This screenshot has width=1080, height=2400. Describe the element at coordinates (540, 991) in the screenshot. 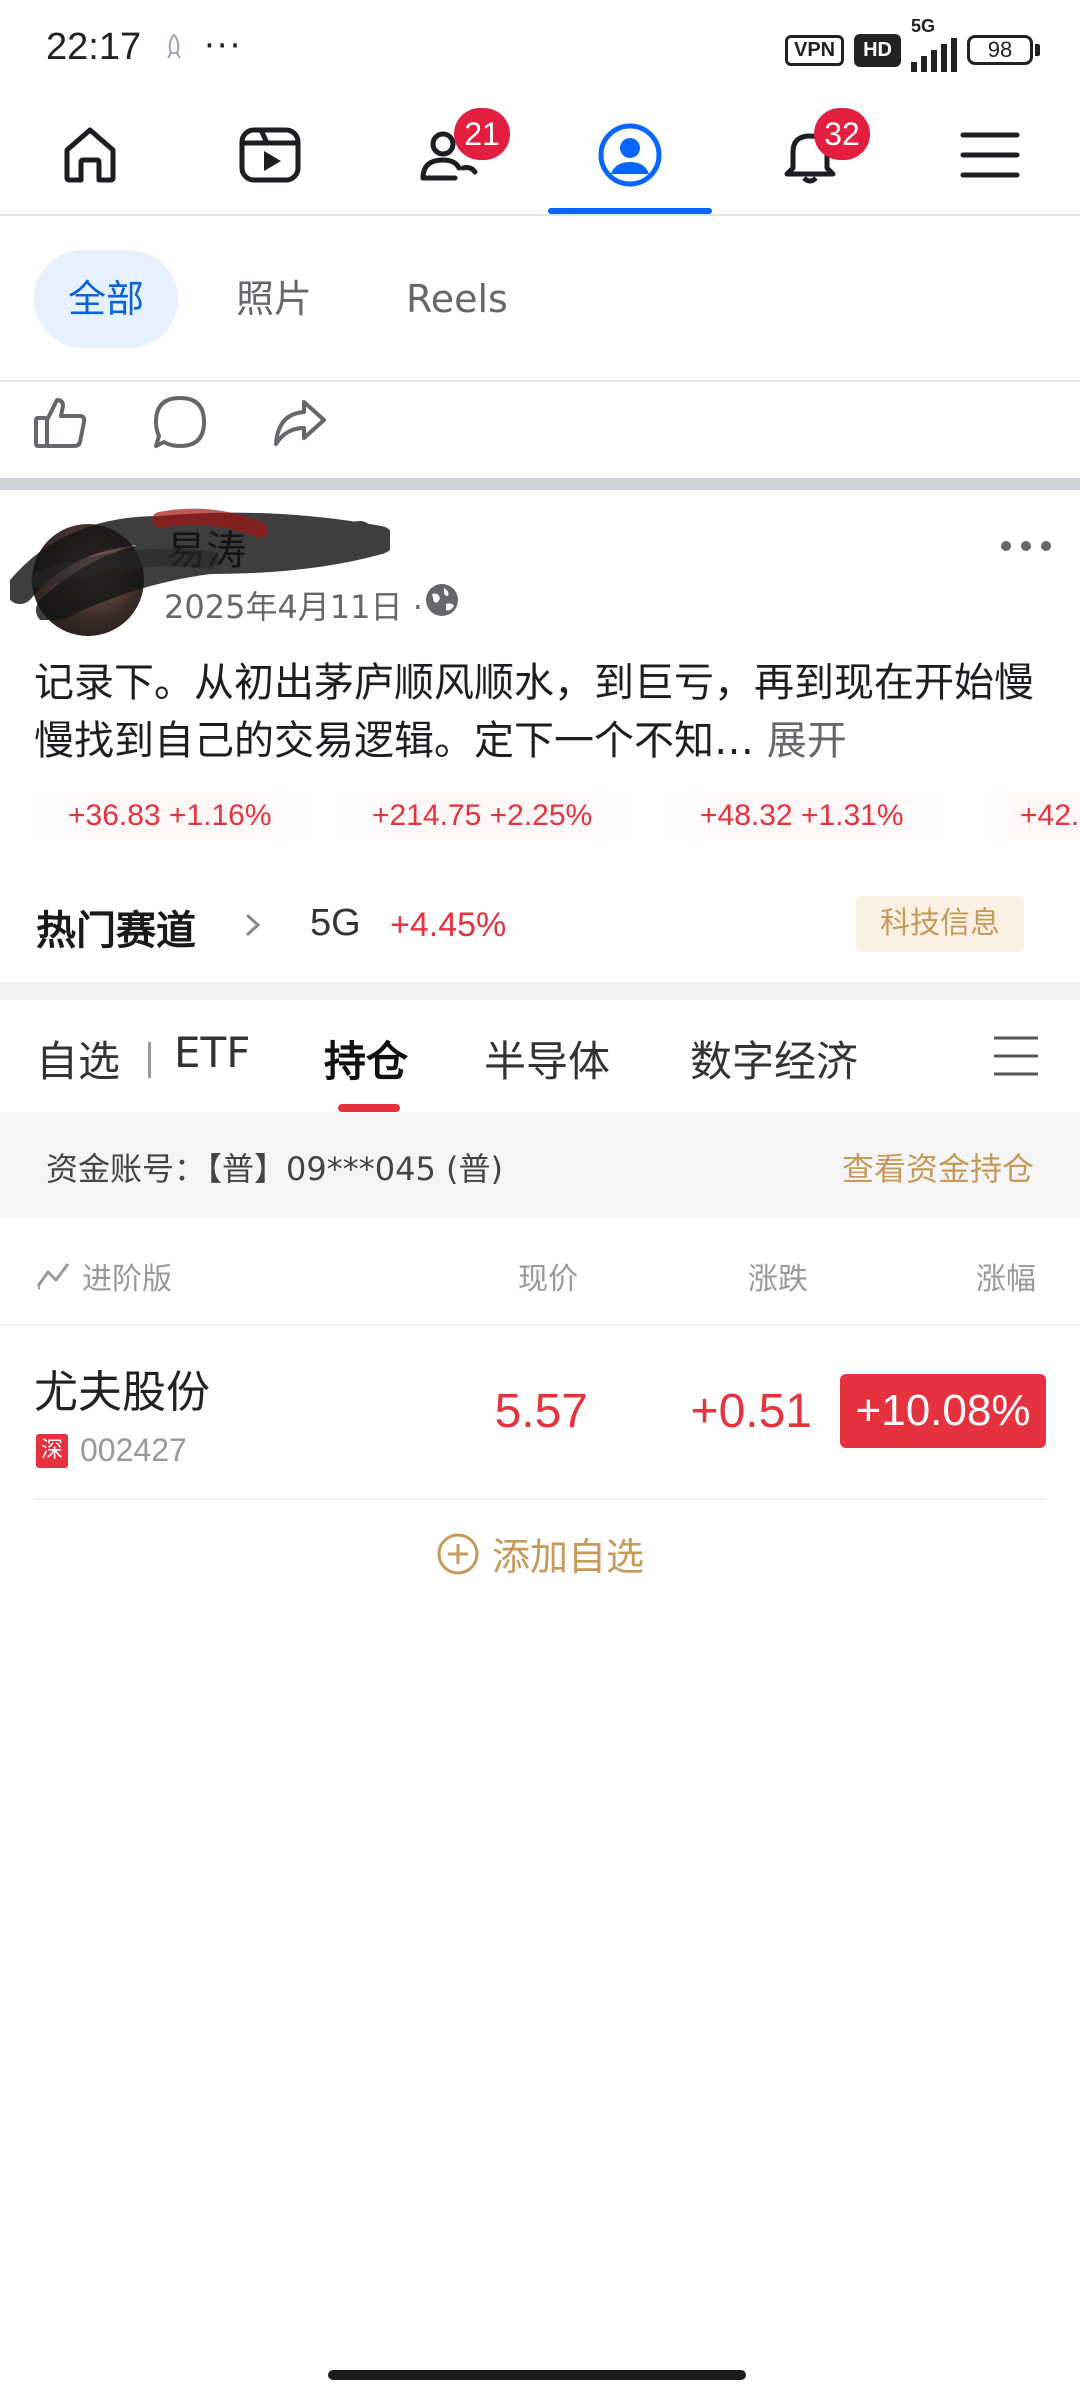

I see `section-gap` at that location.